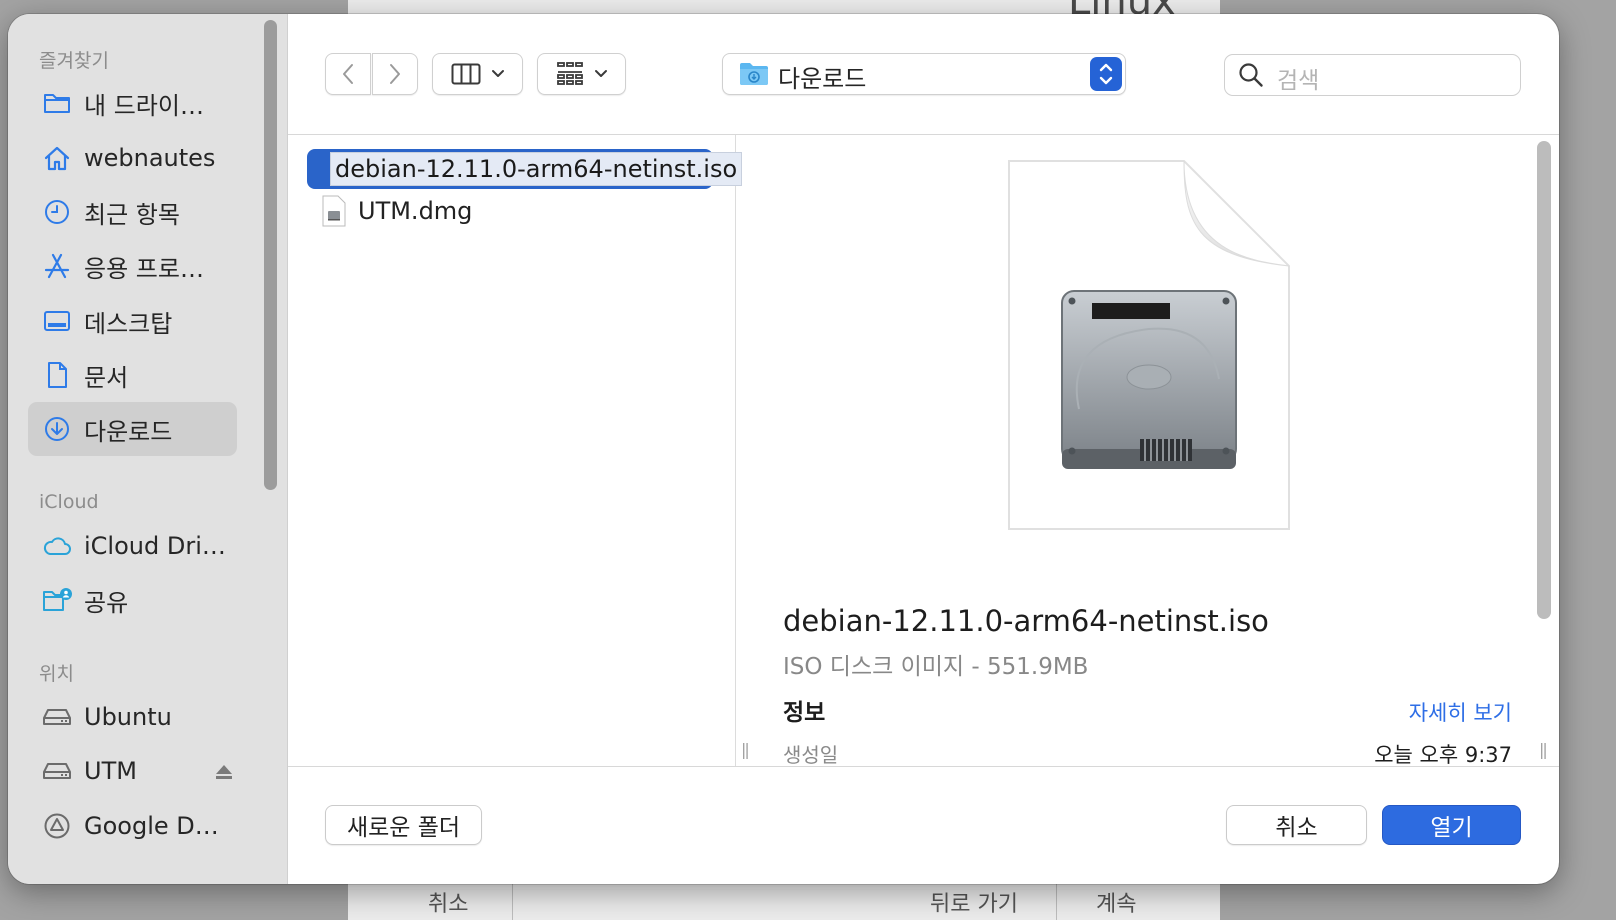 The height and width of the screenshot is (920, 1616). I want to click on disk-image-file-icon, so click(334, 211).